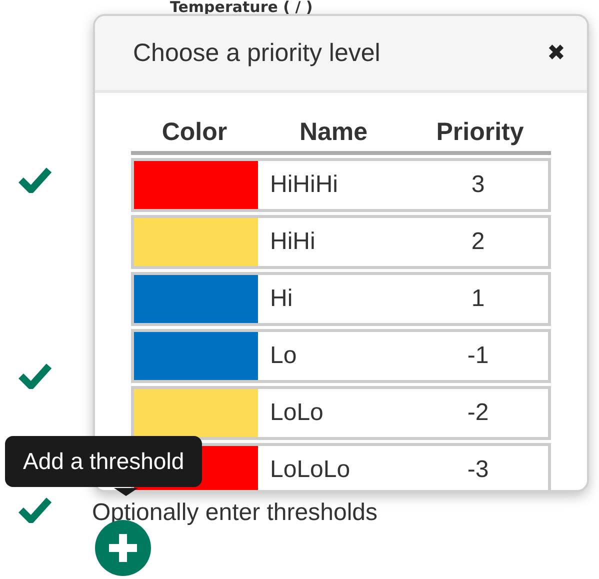 The width and height of the screenshot is (599, 579). Describe the element at coordinates (241, 8) in the screenshot. I see `section-heading: Temperature ( / )` at that location.